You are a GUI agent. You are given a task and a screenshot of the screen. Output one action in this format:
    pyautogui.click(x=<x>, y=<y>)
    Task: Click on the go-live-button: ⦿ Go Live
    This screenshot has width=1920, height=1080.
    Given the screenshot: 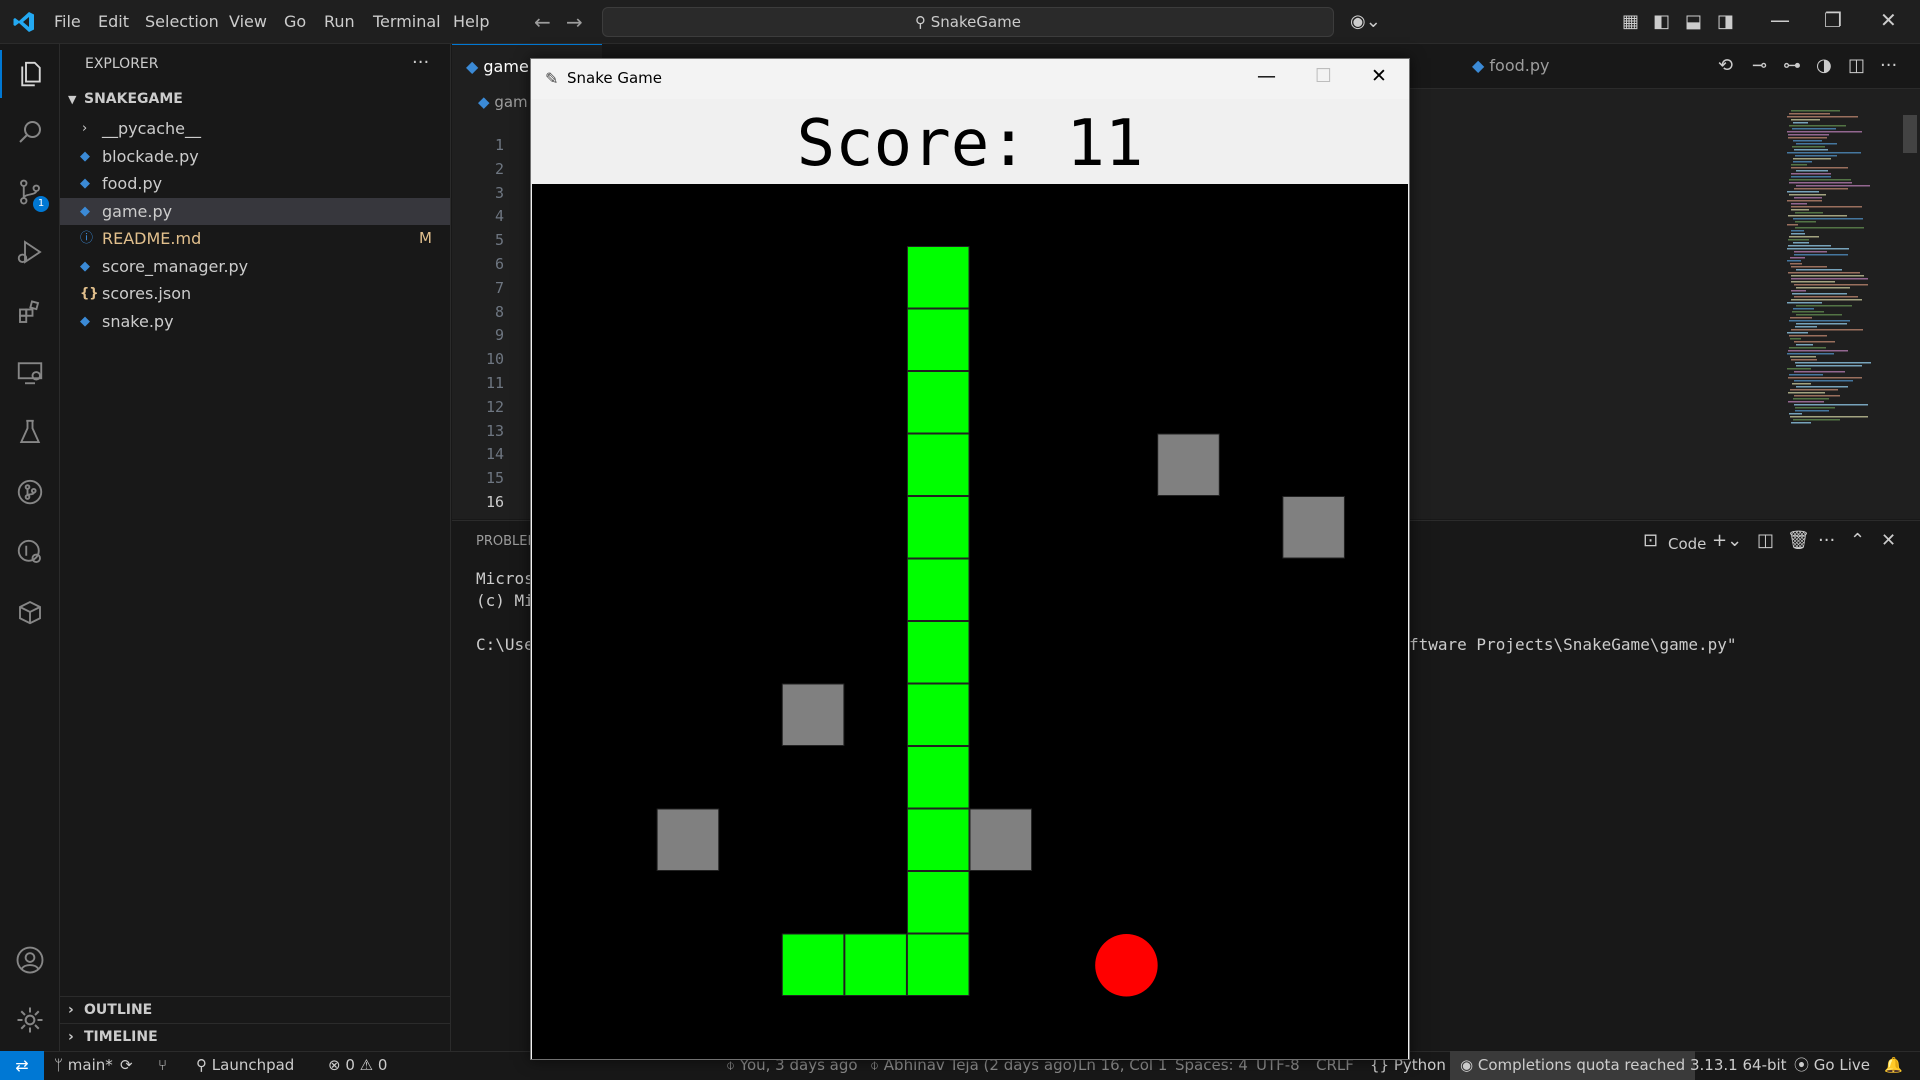 What is the action you would take?
    pyautogui.click(x=1832, y=1065)
    